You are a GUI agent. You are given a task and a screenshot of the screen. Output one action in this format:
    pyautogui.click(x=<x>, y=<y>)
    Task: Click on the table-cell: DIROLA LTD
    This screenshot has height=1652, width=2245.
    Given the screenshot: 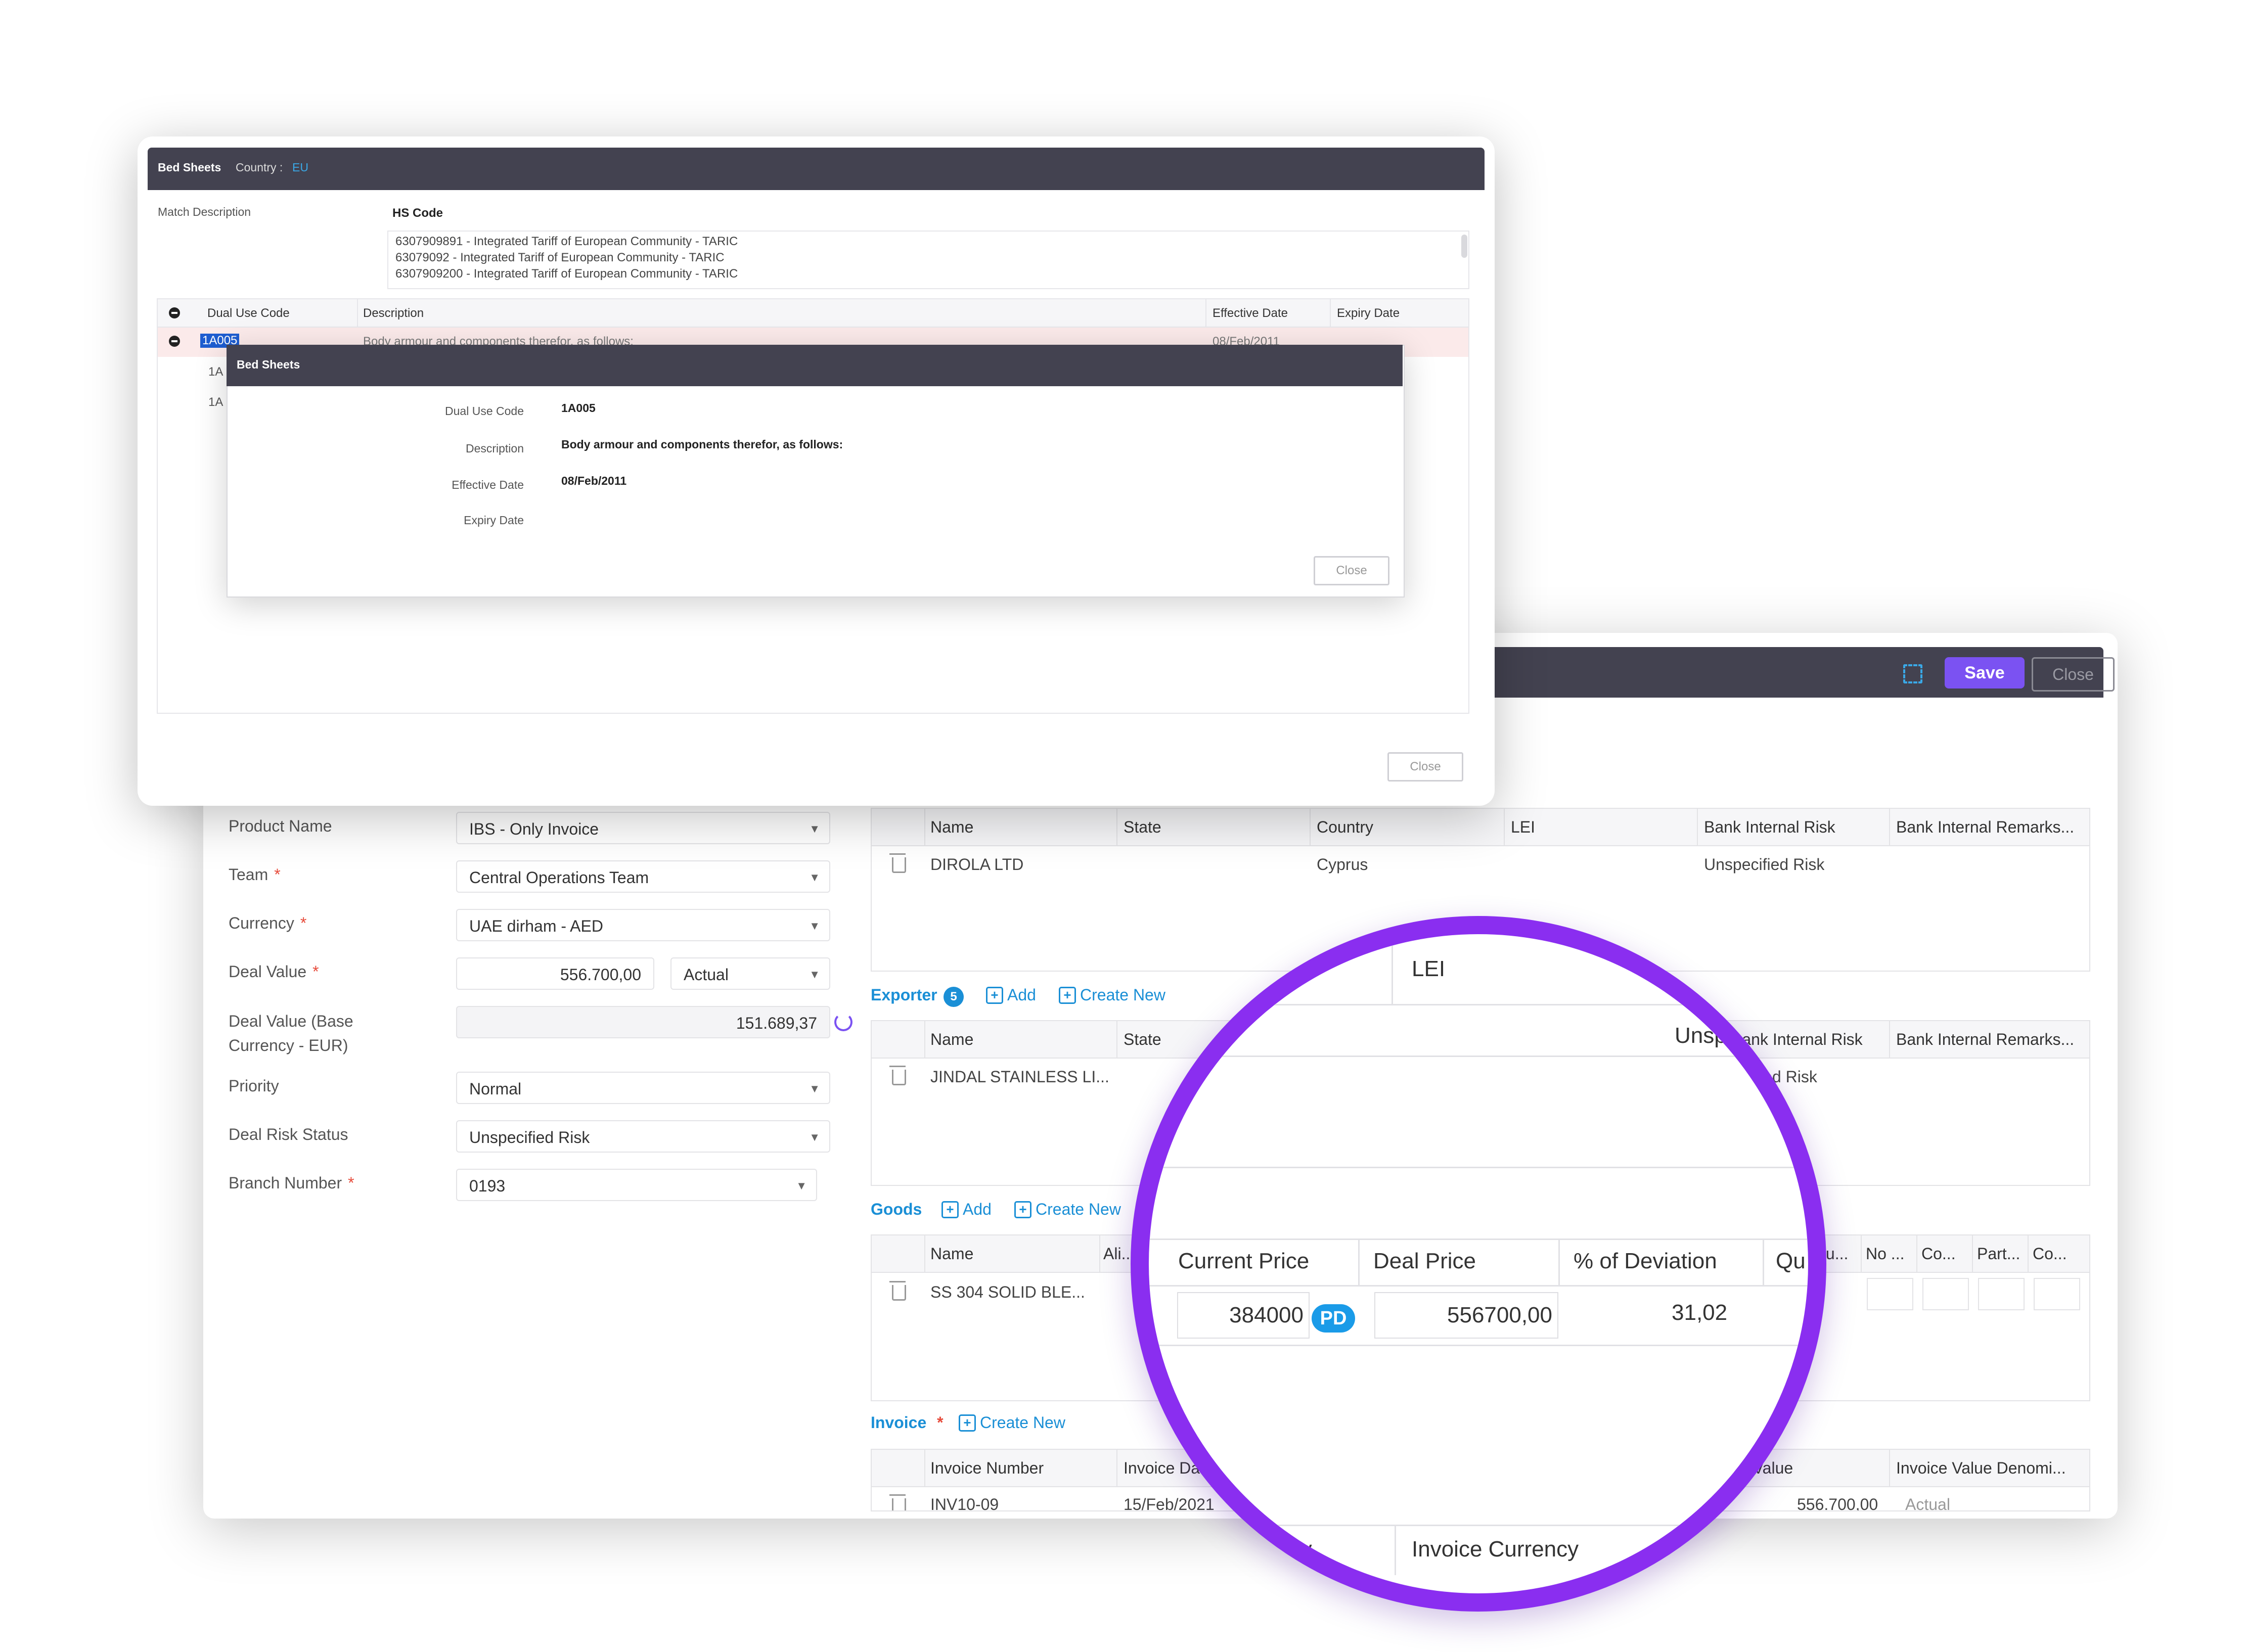 What is the action you would take?
    pyautogui.click(x=977, y=865)
    